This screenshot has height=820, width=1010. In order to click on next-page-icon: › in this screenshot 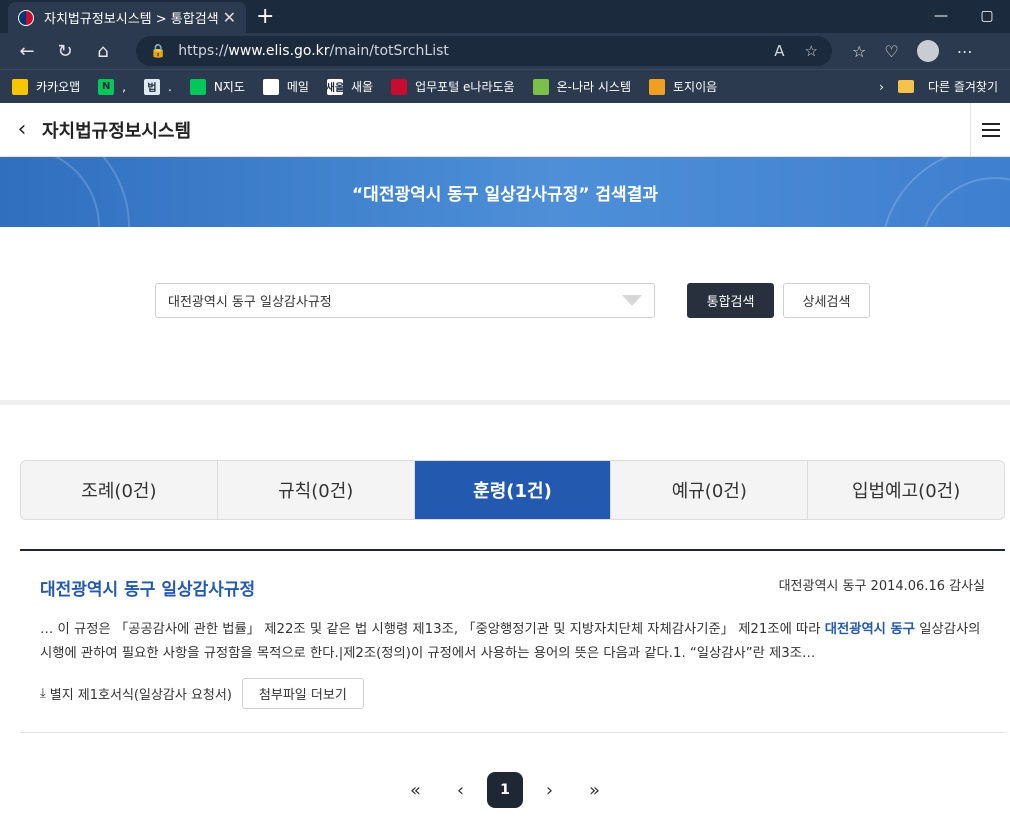, I will do `click(549, 790)`.